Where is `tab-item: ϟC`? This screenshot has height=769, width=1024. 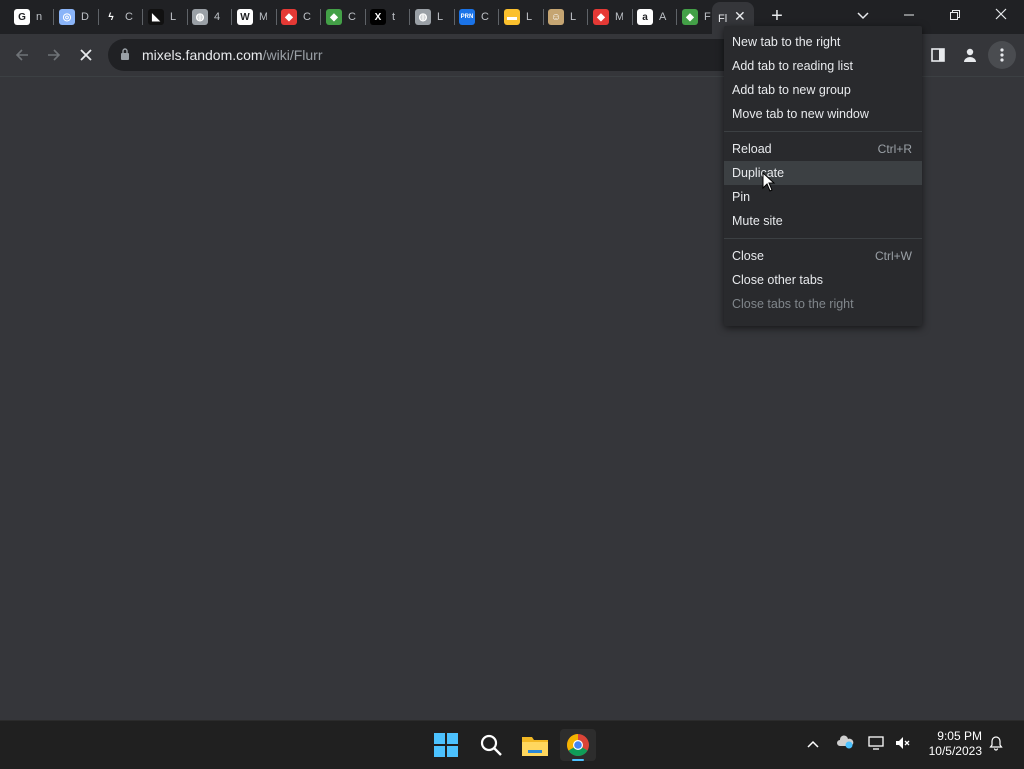 tab-item: ϟC is located at coordinates (118, 17).